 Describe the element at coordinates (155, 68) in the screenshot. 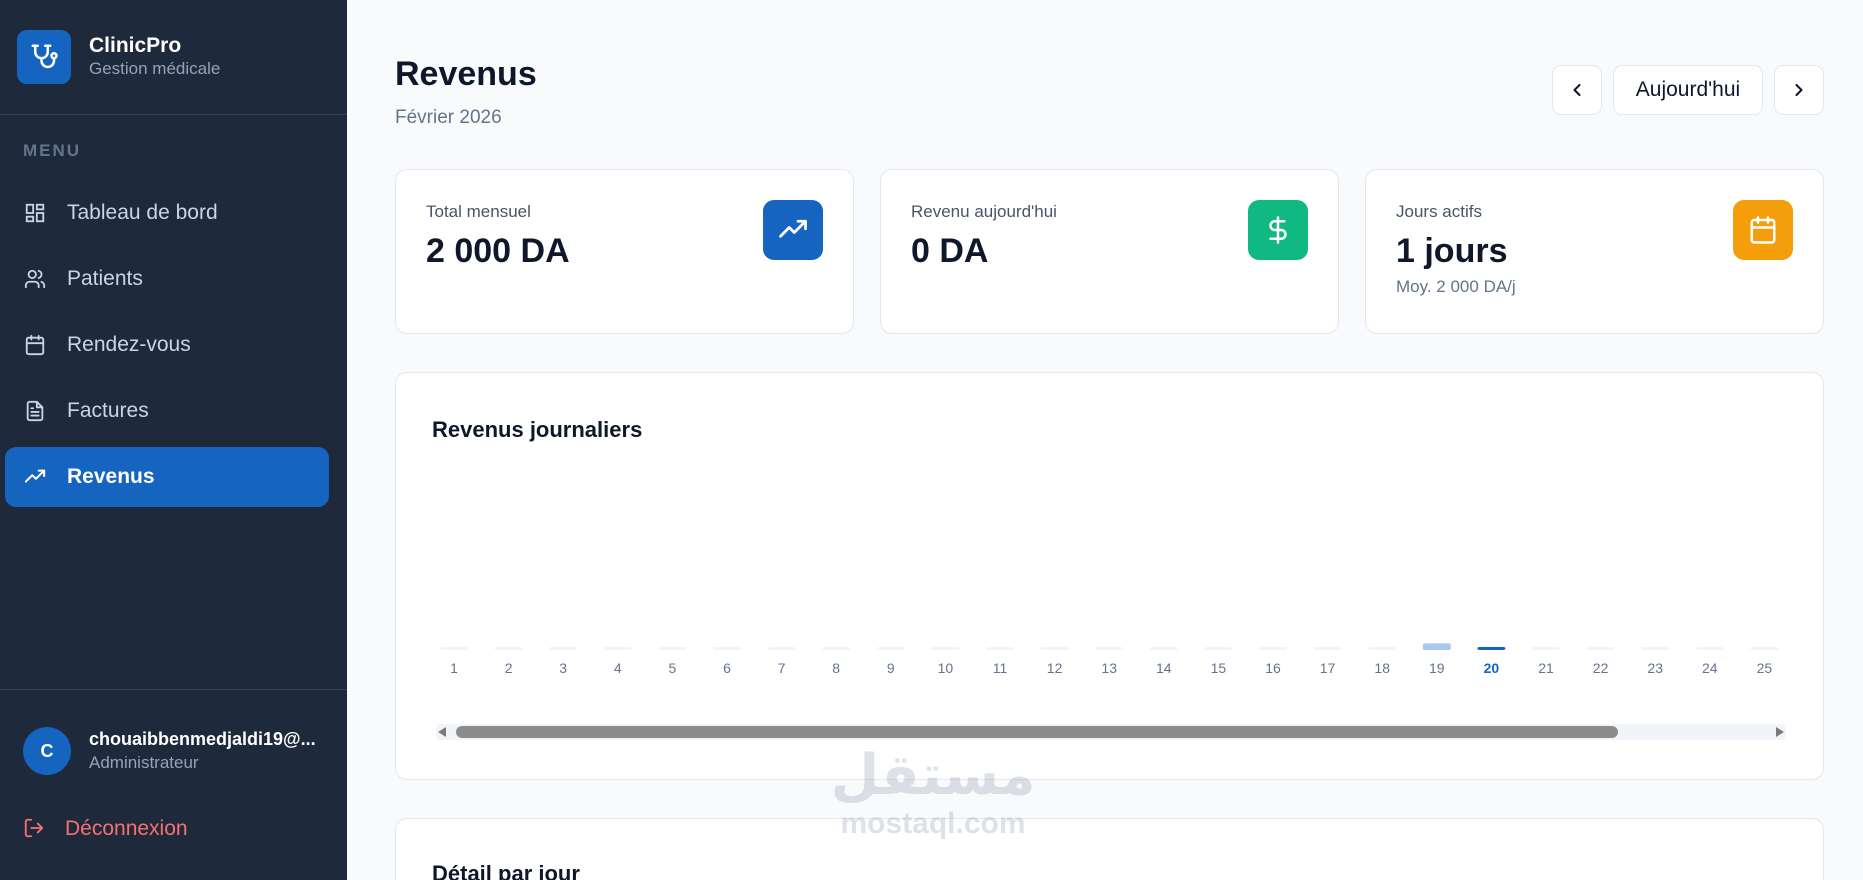

I see `app-tagline: Gestion médicale` at that location.